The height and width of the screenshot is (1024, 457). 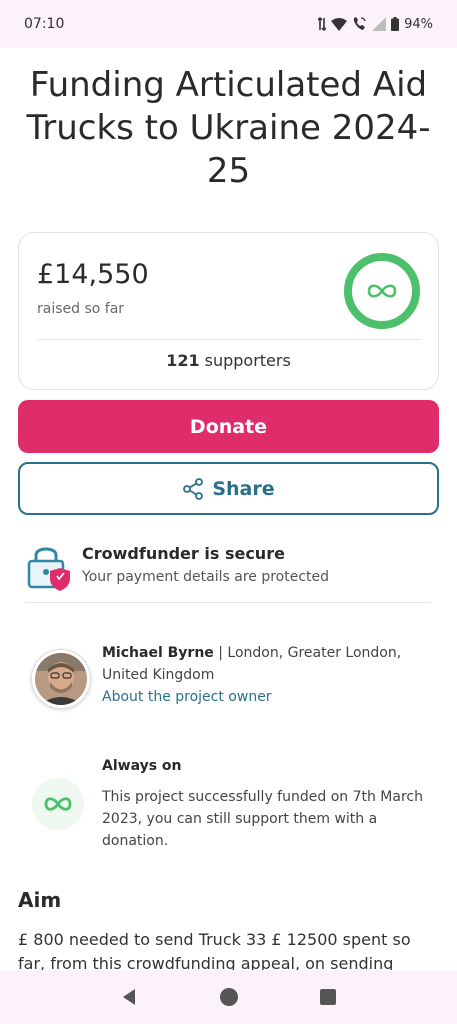 What do you see at coordinates (339, 24) in the screenshot?
I see `wifi-icon` at bounding box center [339, 24].